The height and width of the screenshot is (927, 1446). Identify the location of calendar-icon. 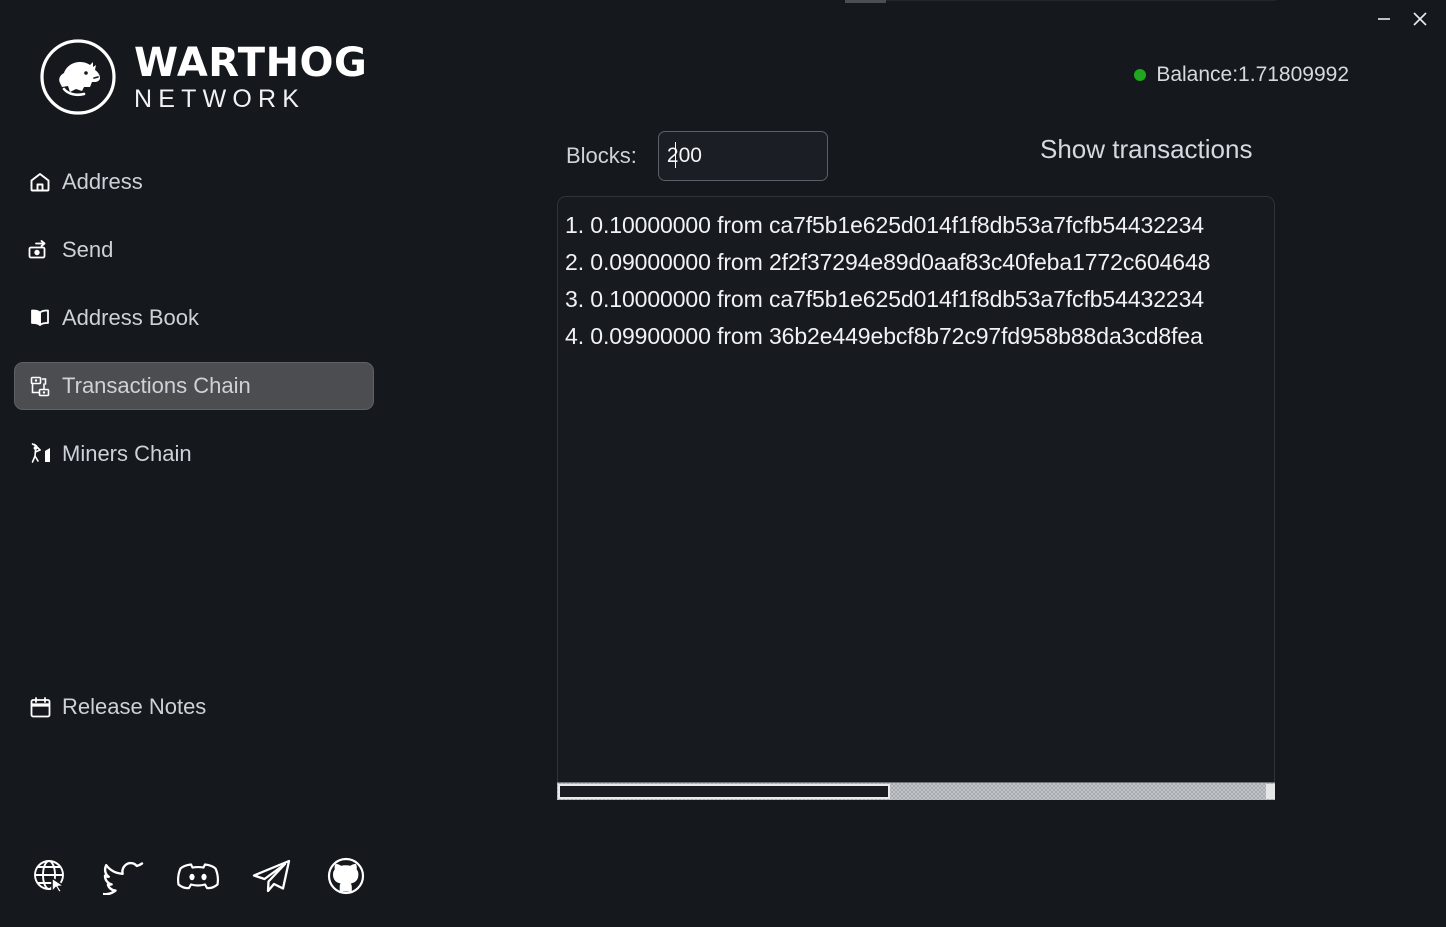
(40, 707).